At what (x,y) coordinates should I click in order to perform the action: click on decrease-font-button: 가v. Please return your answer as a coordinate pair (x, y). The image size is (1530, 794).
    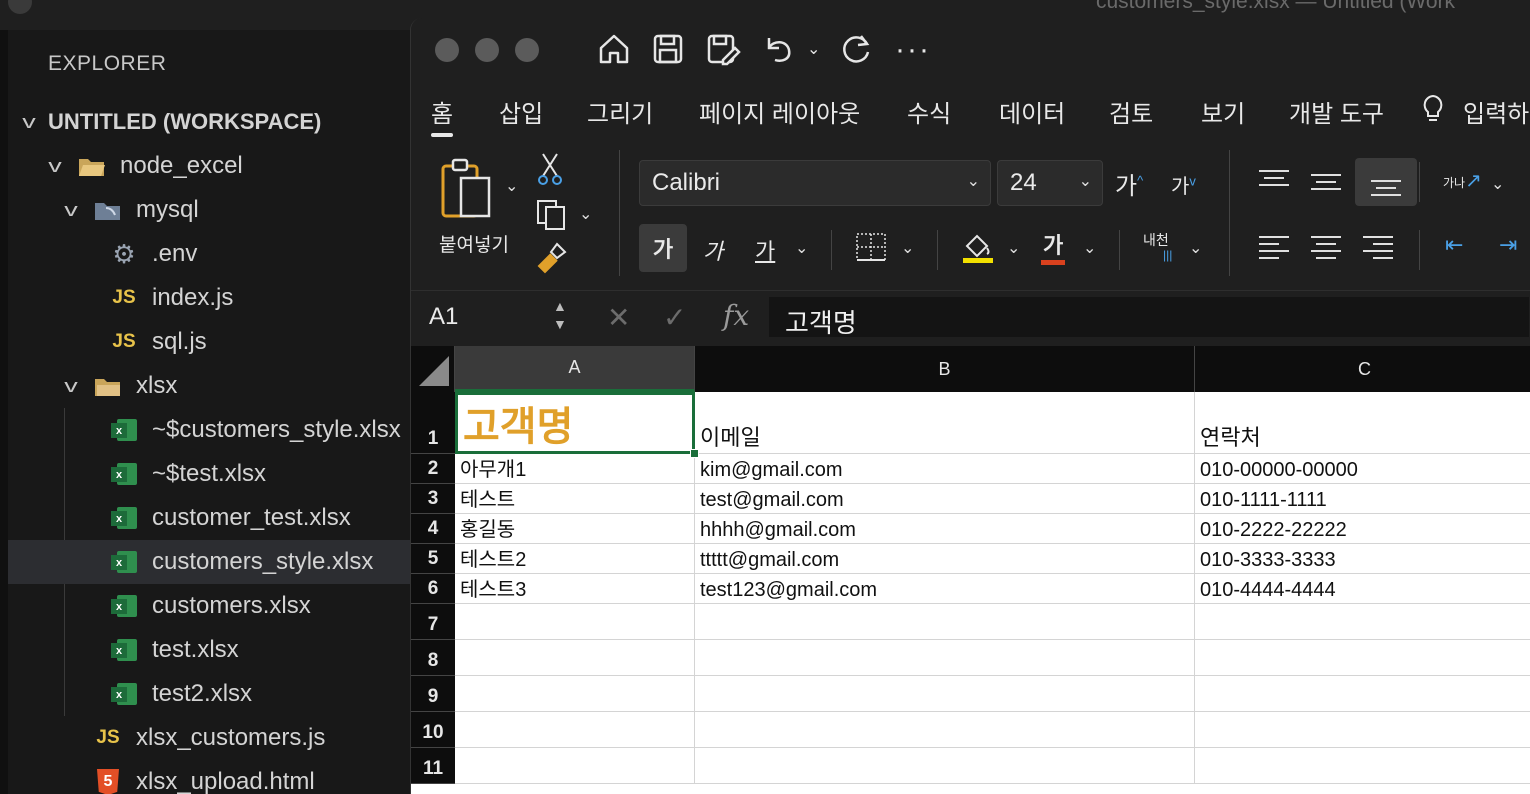
    Looking at the image, I should click on (1183, 184).